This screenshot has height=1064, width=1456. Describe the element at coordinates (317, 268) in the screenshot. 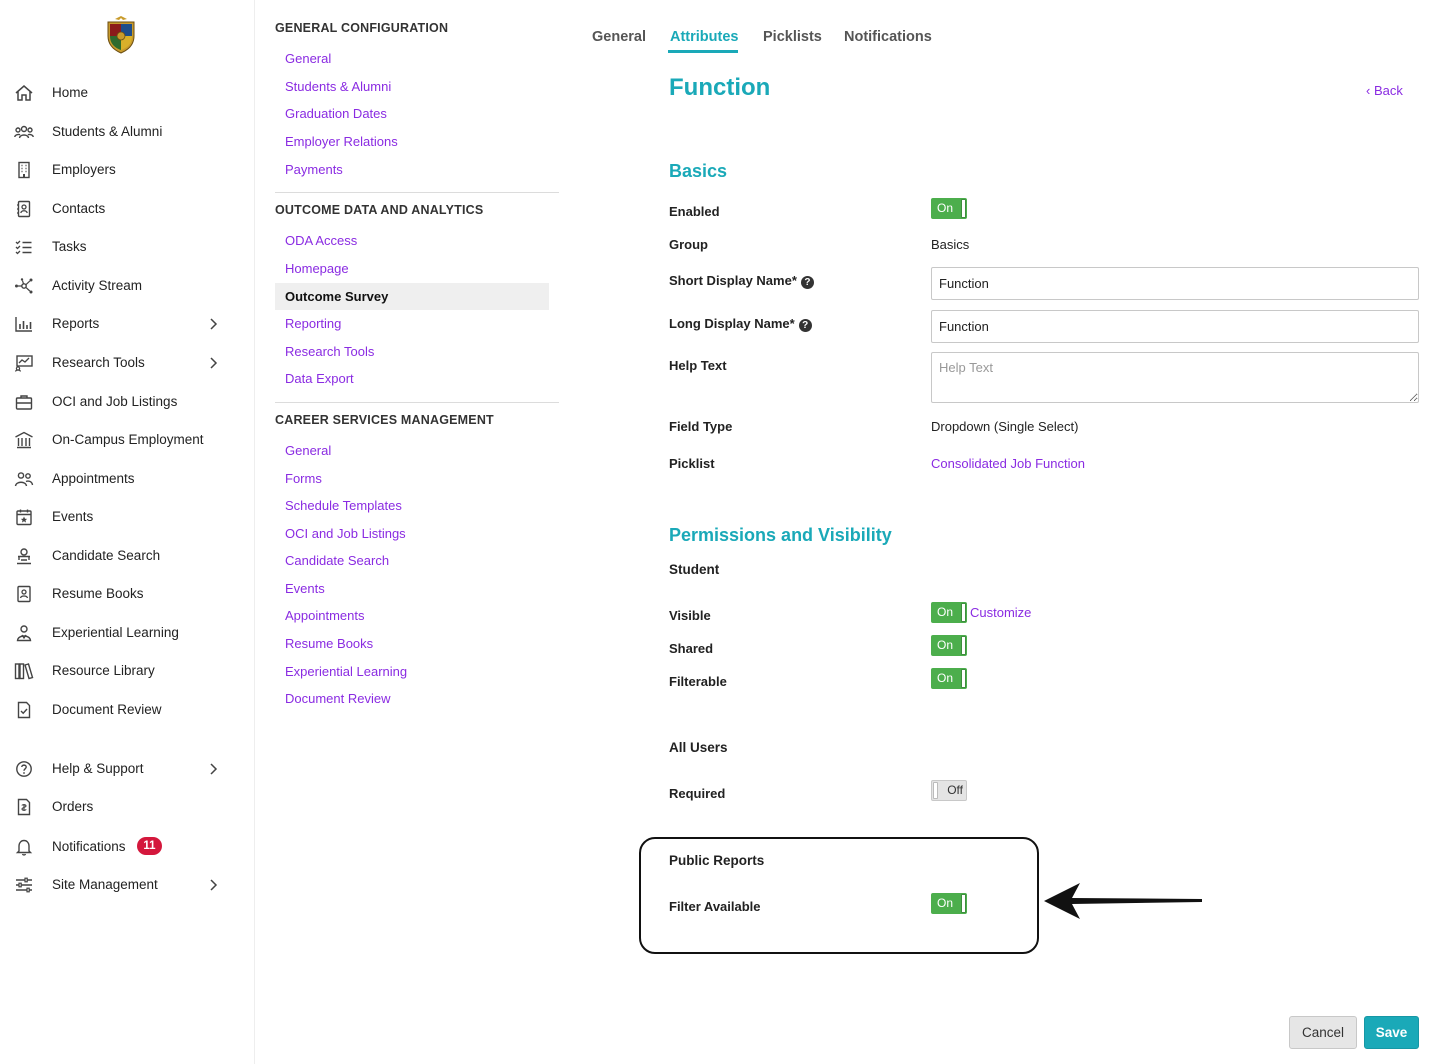

I see `config-link-homepage: Homepage` at that location.